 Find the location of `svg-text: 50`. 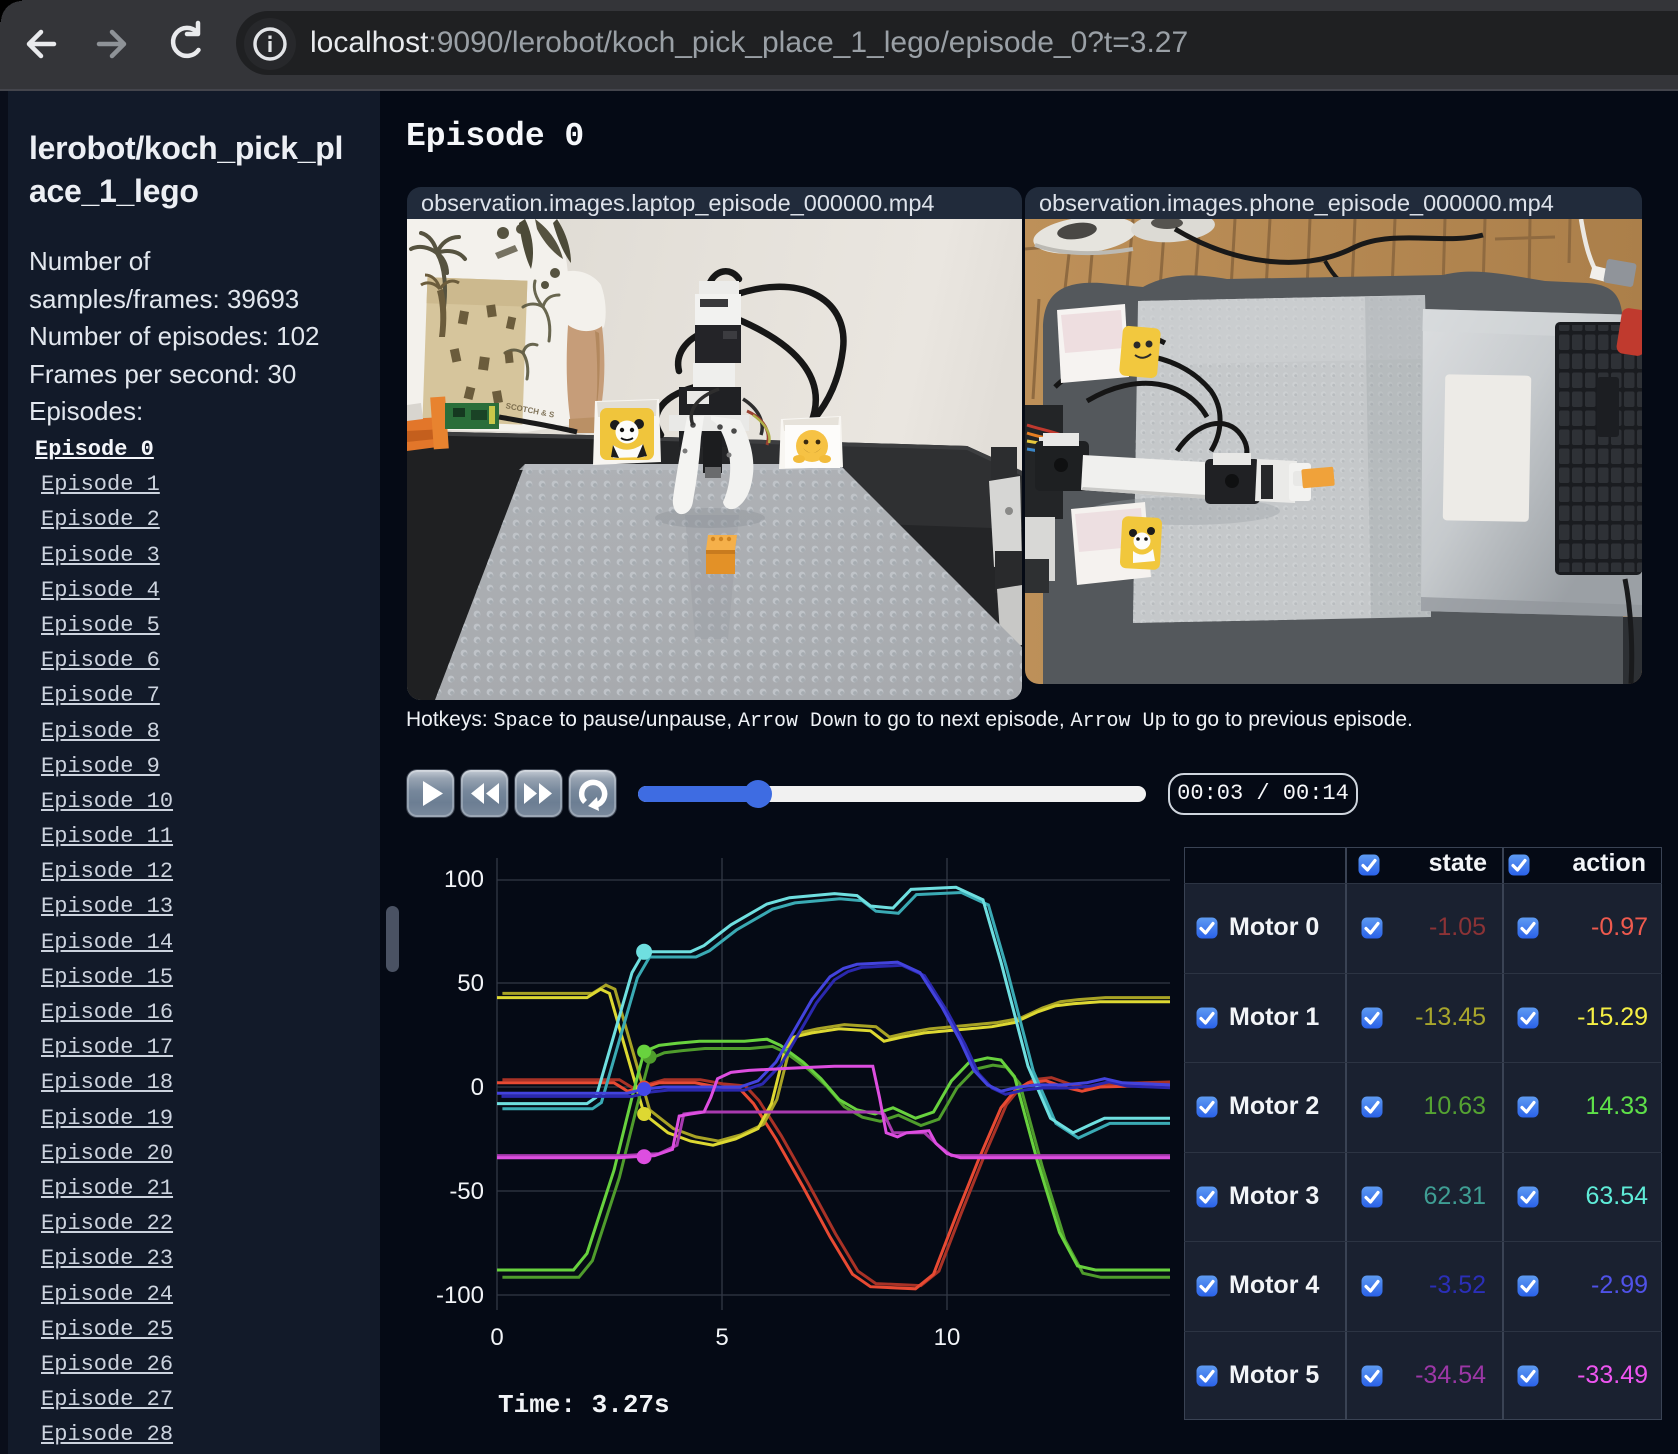

svg-text: 50 is located at coordinates (470, 983).